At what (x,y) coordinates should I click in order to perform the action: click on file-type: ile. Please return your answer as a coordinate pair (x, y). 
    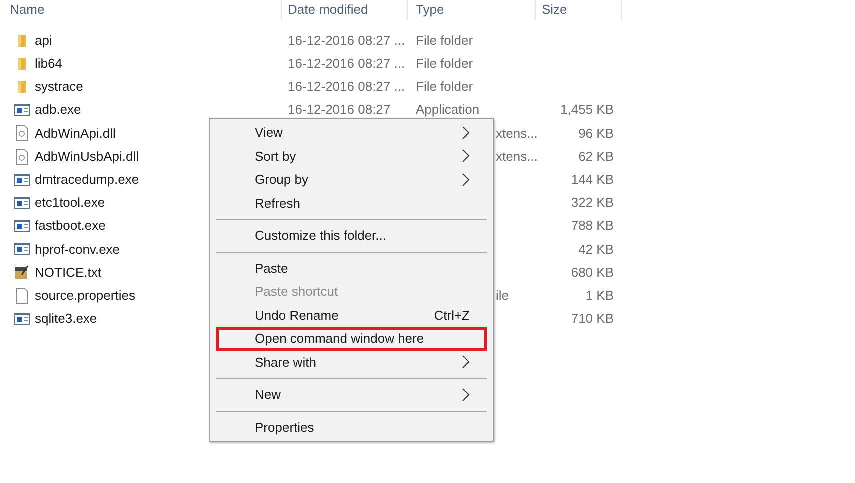
    Looking at the image, I should click on (503, 295).